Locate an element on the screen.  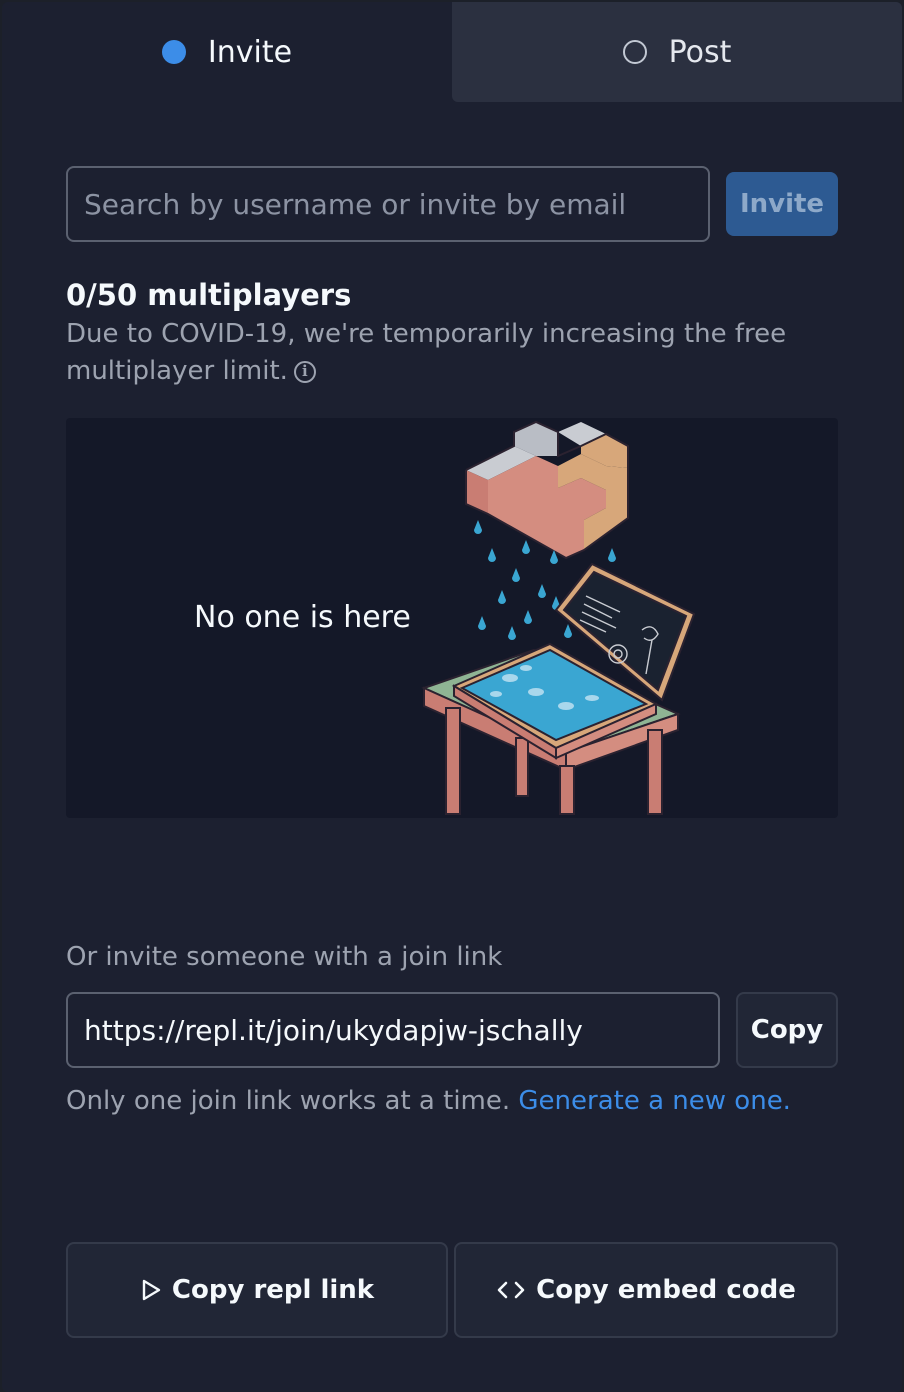
tab-post: Post is located at coordinates (677, 52).